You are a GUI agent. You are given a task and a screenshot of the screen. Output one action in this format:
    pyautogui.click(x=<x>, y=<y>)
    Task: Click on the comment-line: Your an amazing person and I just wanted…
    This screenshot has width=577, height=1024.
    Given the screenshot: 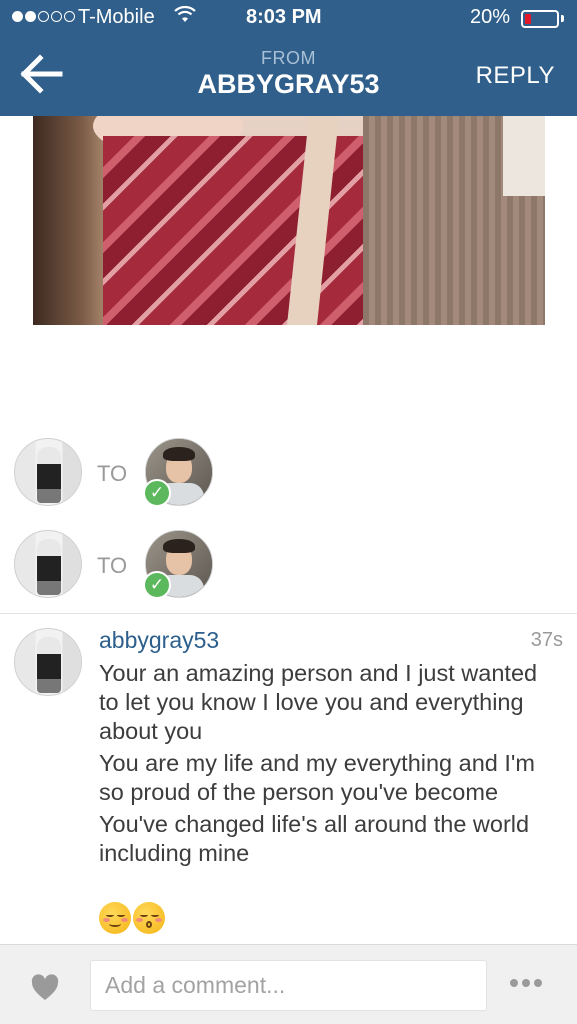 What is the action you would take?
    pyautogui.click(x=318, y=702)
    